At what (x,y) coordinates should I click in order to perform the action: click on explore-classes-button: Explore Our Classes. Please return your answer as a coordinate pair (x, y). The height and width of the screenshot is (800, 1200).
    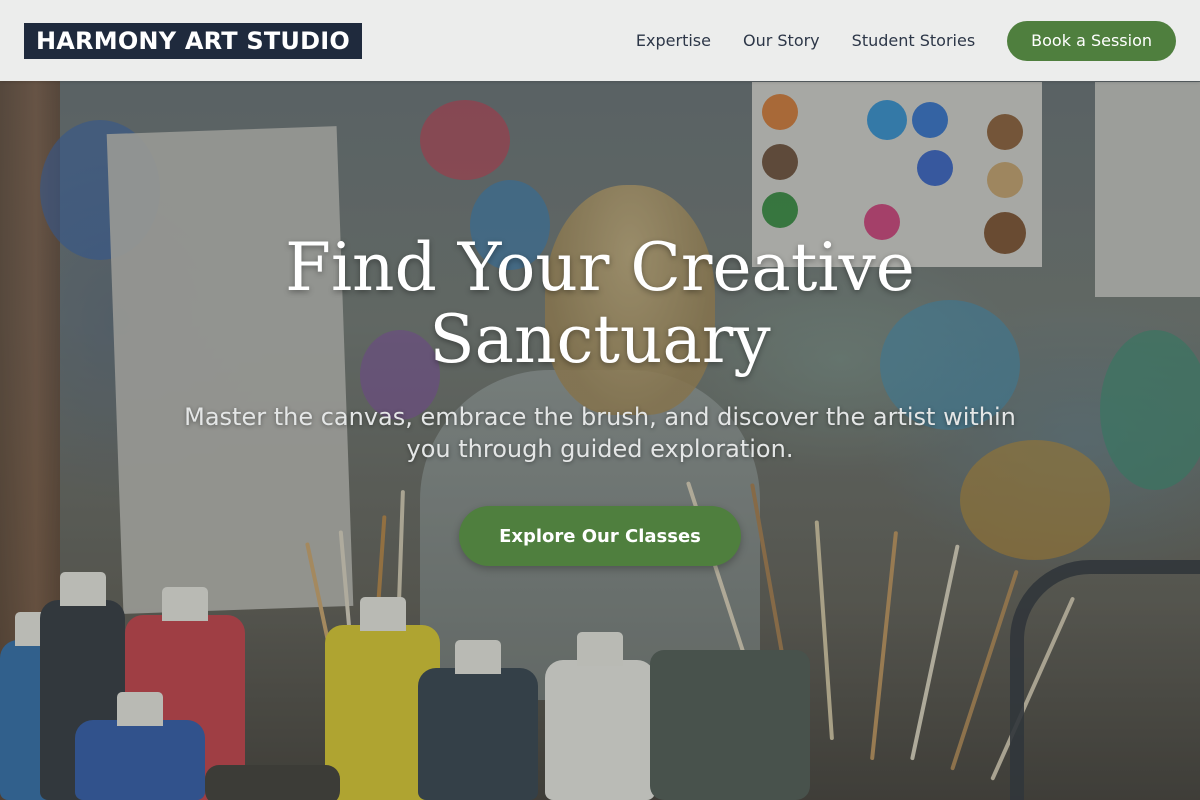
    Looking at the image, I should click on (600, 536).